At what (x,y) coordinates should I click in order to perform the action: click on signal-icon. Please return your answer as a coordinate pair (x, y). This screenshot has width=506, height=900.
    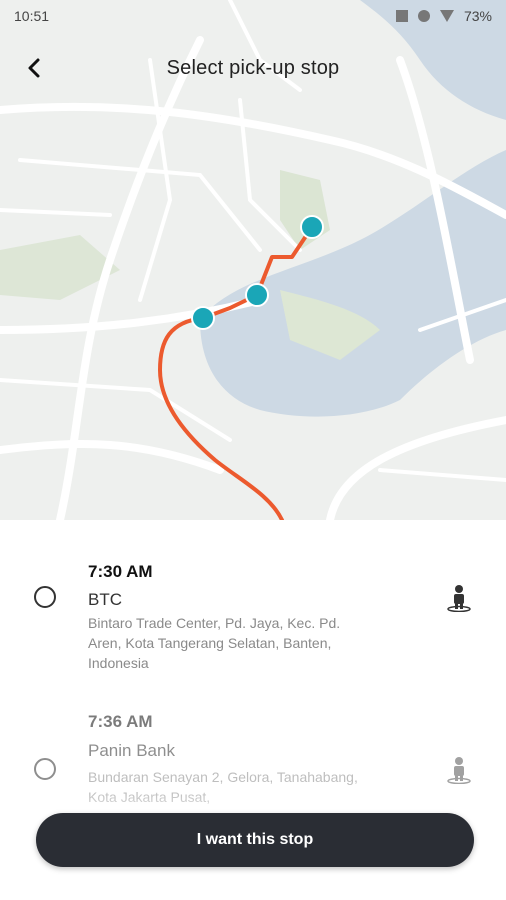
    Looking at the image, I should click on (446, 16).